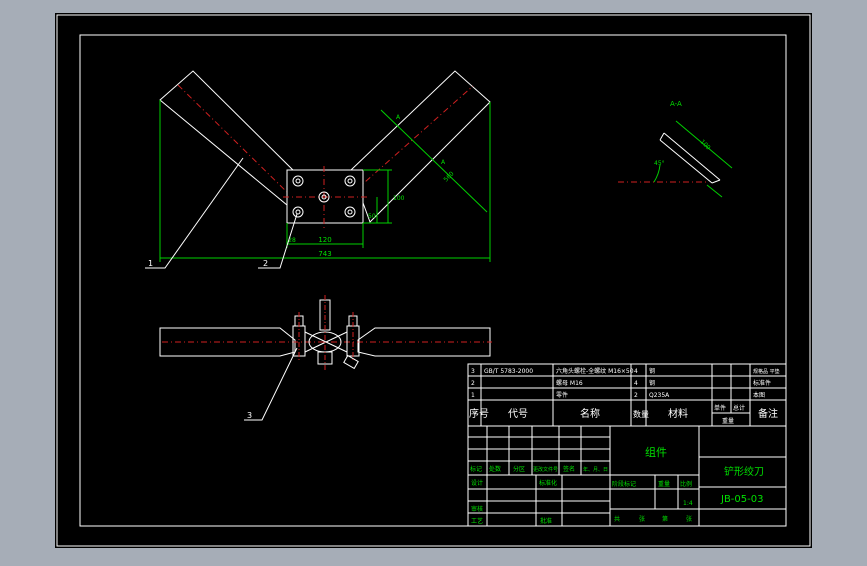 This screenshot has height=566, width=867. Describe the element at coordinates (741, 499) in the screenshot. I see `drawing-number: JB-05-03` at that location.